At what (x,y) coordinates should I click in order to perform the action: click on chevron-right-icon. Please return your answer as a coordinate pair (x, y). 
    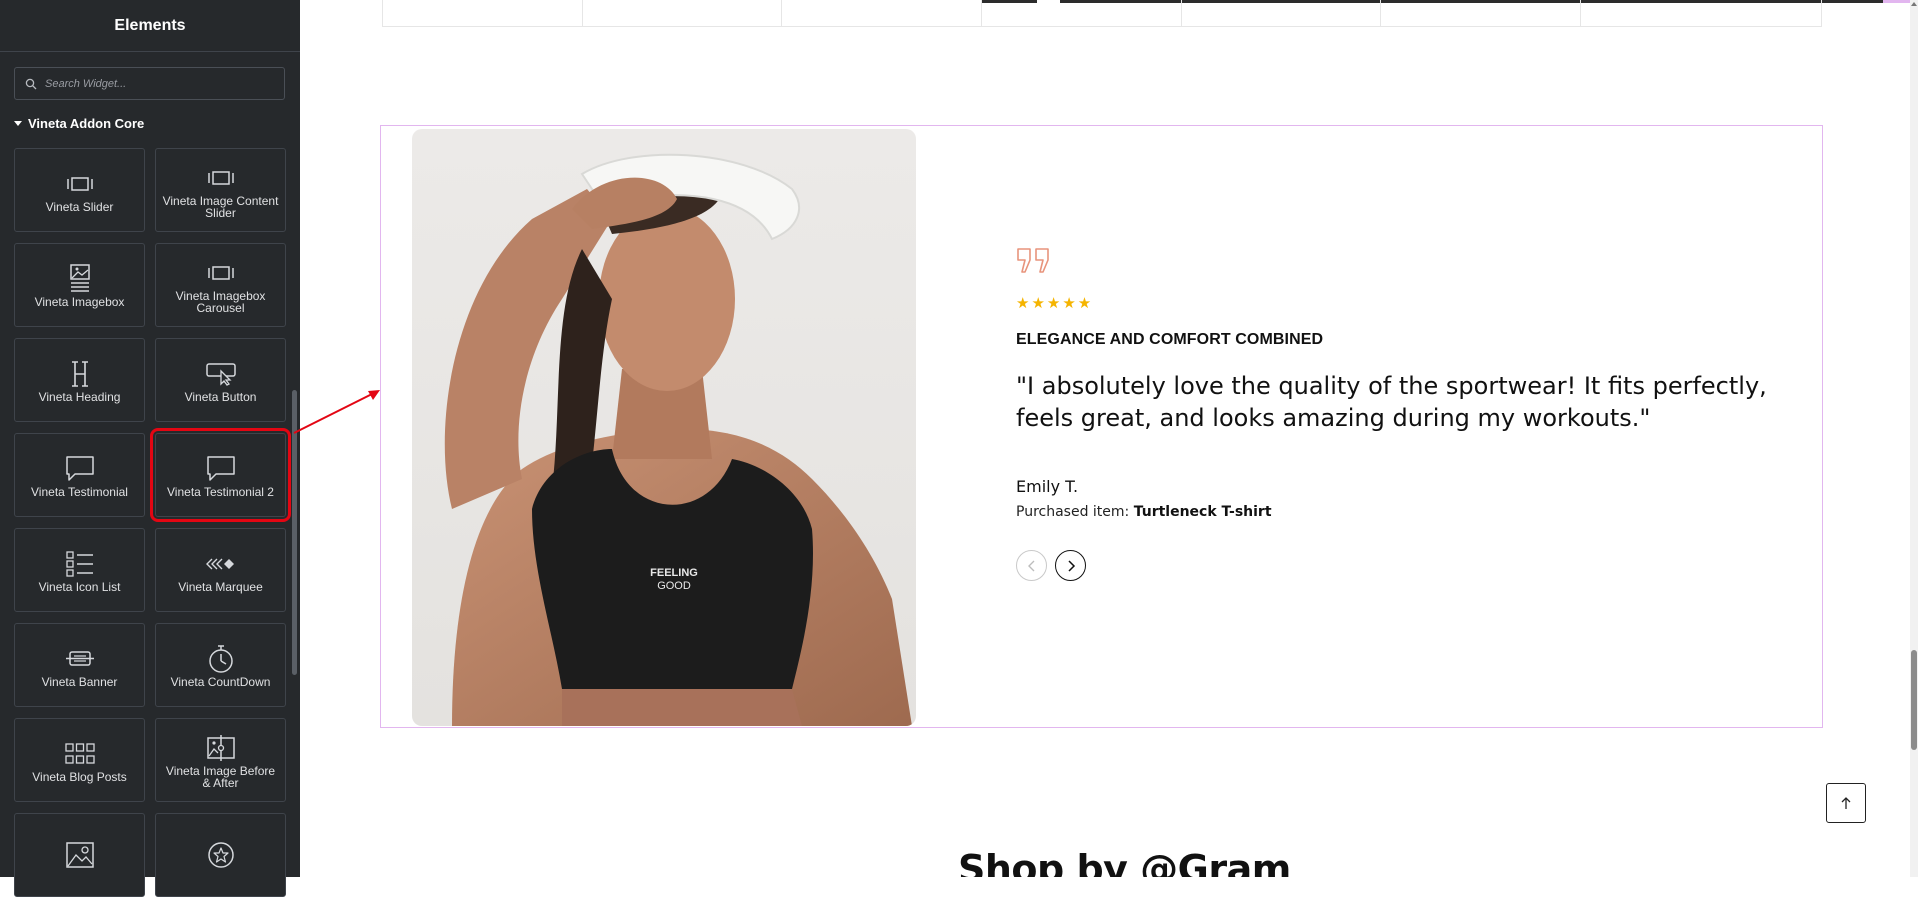
    Looking at the image, I should click on (1071, 565).